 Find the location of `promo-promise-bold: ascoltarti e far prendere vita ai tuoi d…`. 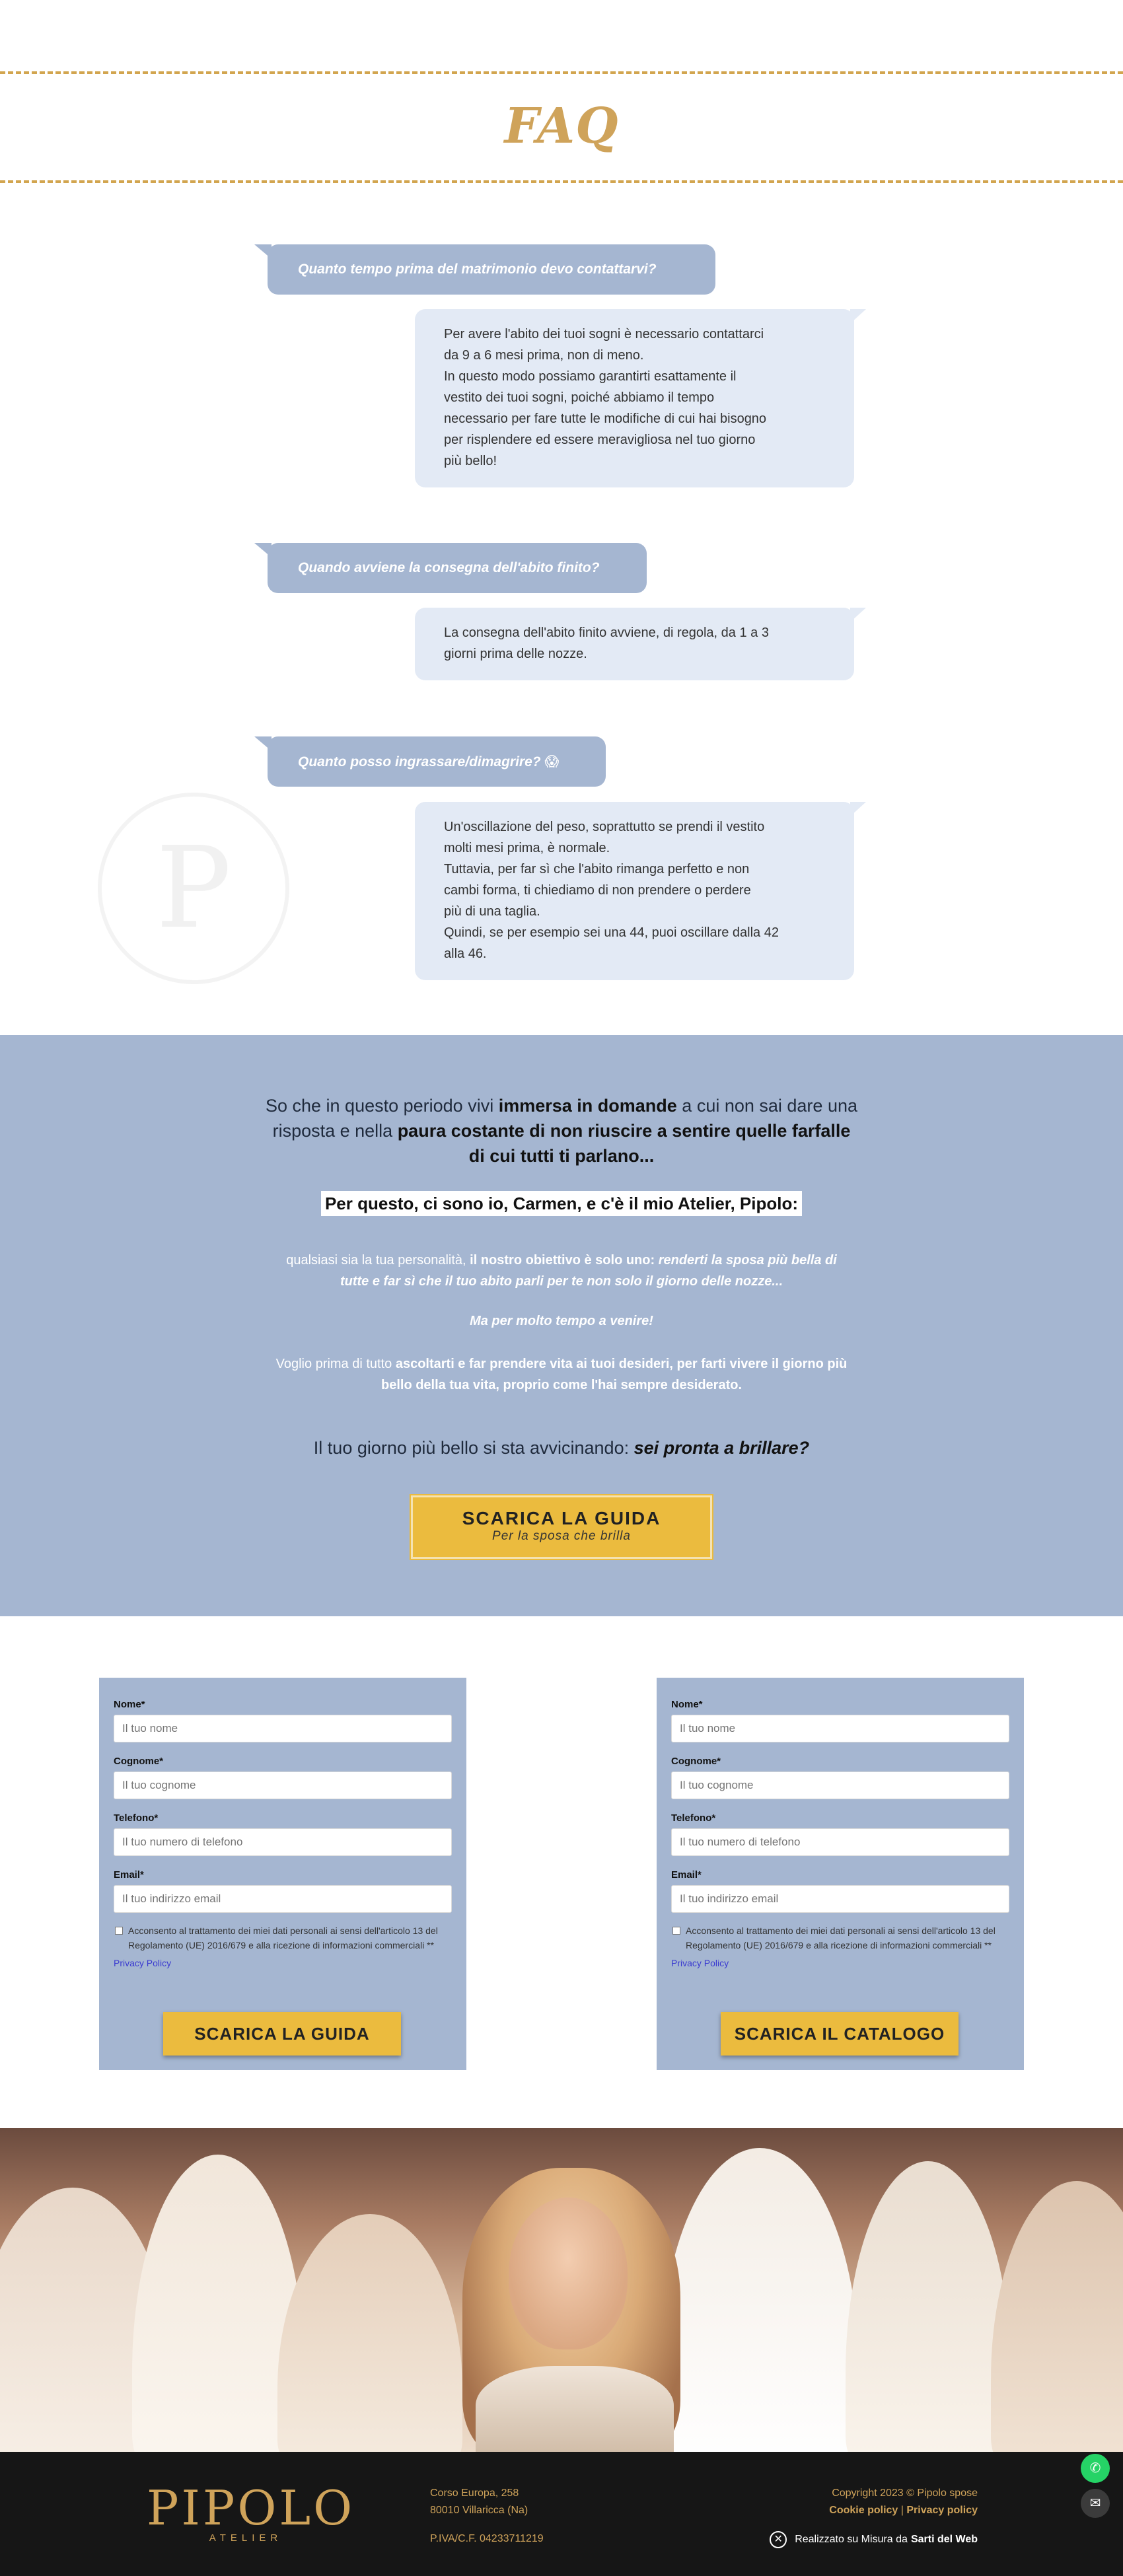

promo-promise-bold: ascoltarti e far prendere vita ai tuoi d… is located at coordinates (614, 1374).